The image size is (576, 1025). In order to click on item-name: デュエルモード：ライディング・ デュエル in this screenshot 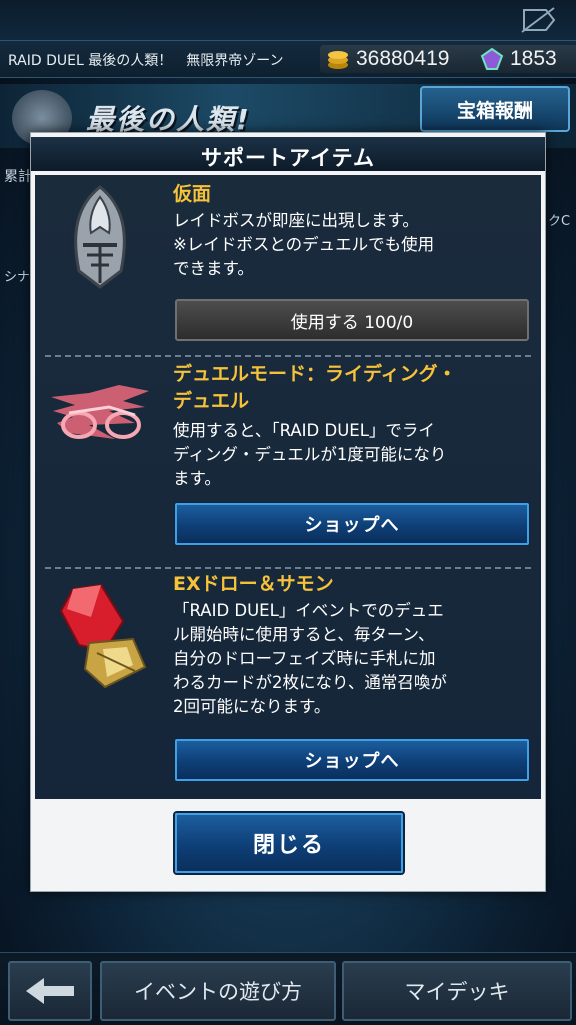, I will do `click(315, 387)`.